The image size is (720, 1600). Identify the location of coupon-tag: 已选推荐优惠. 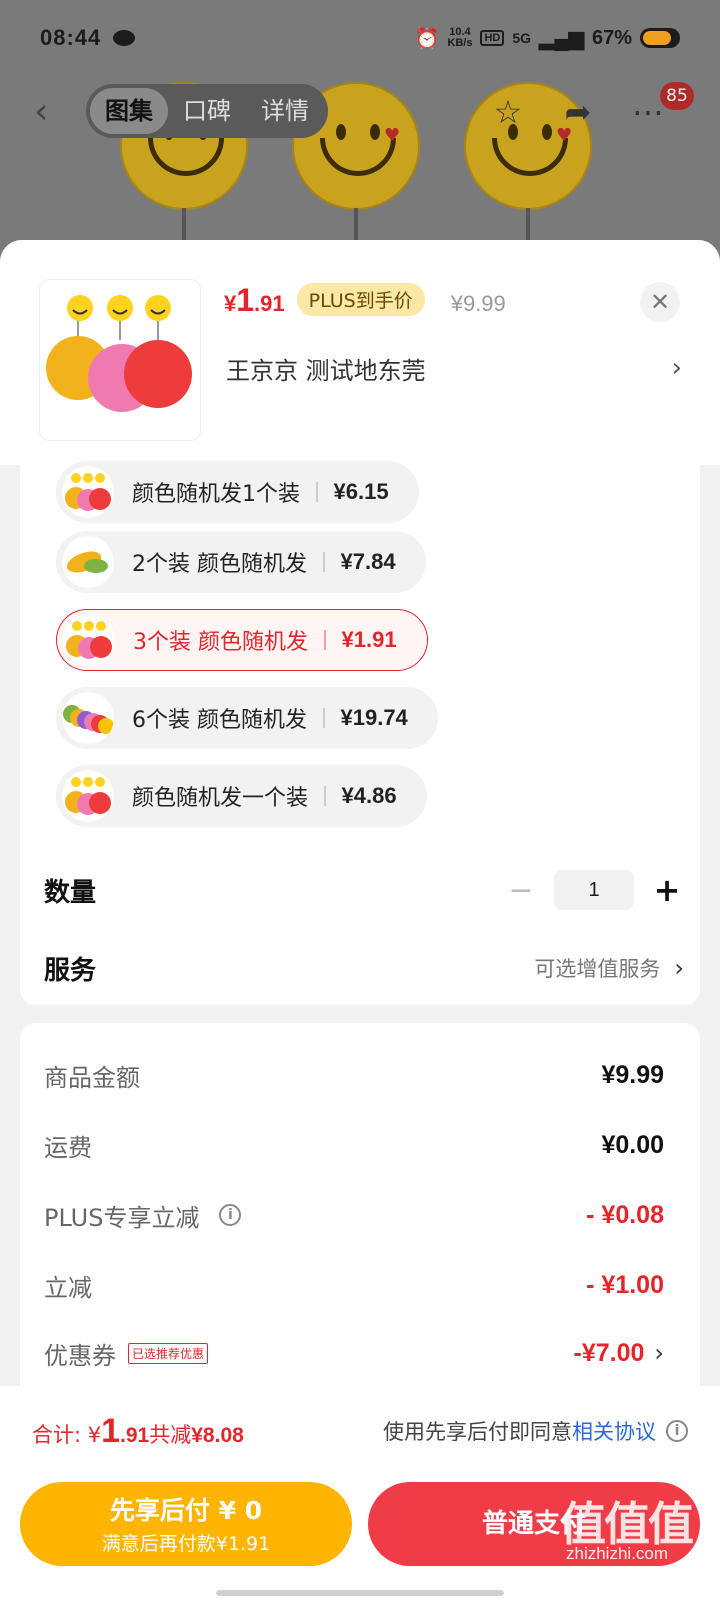
(168, 1353).